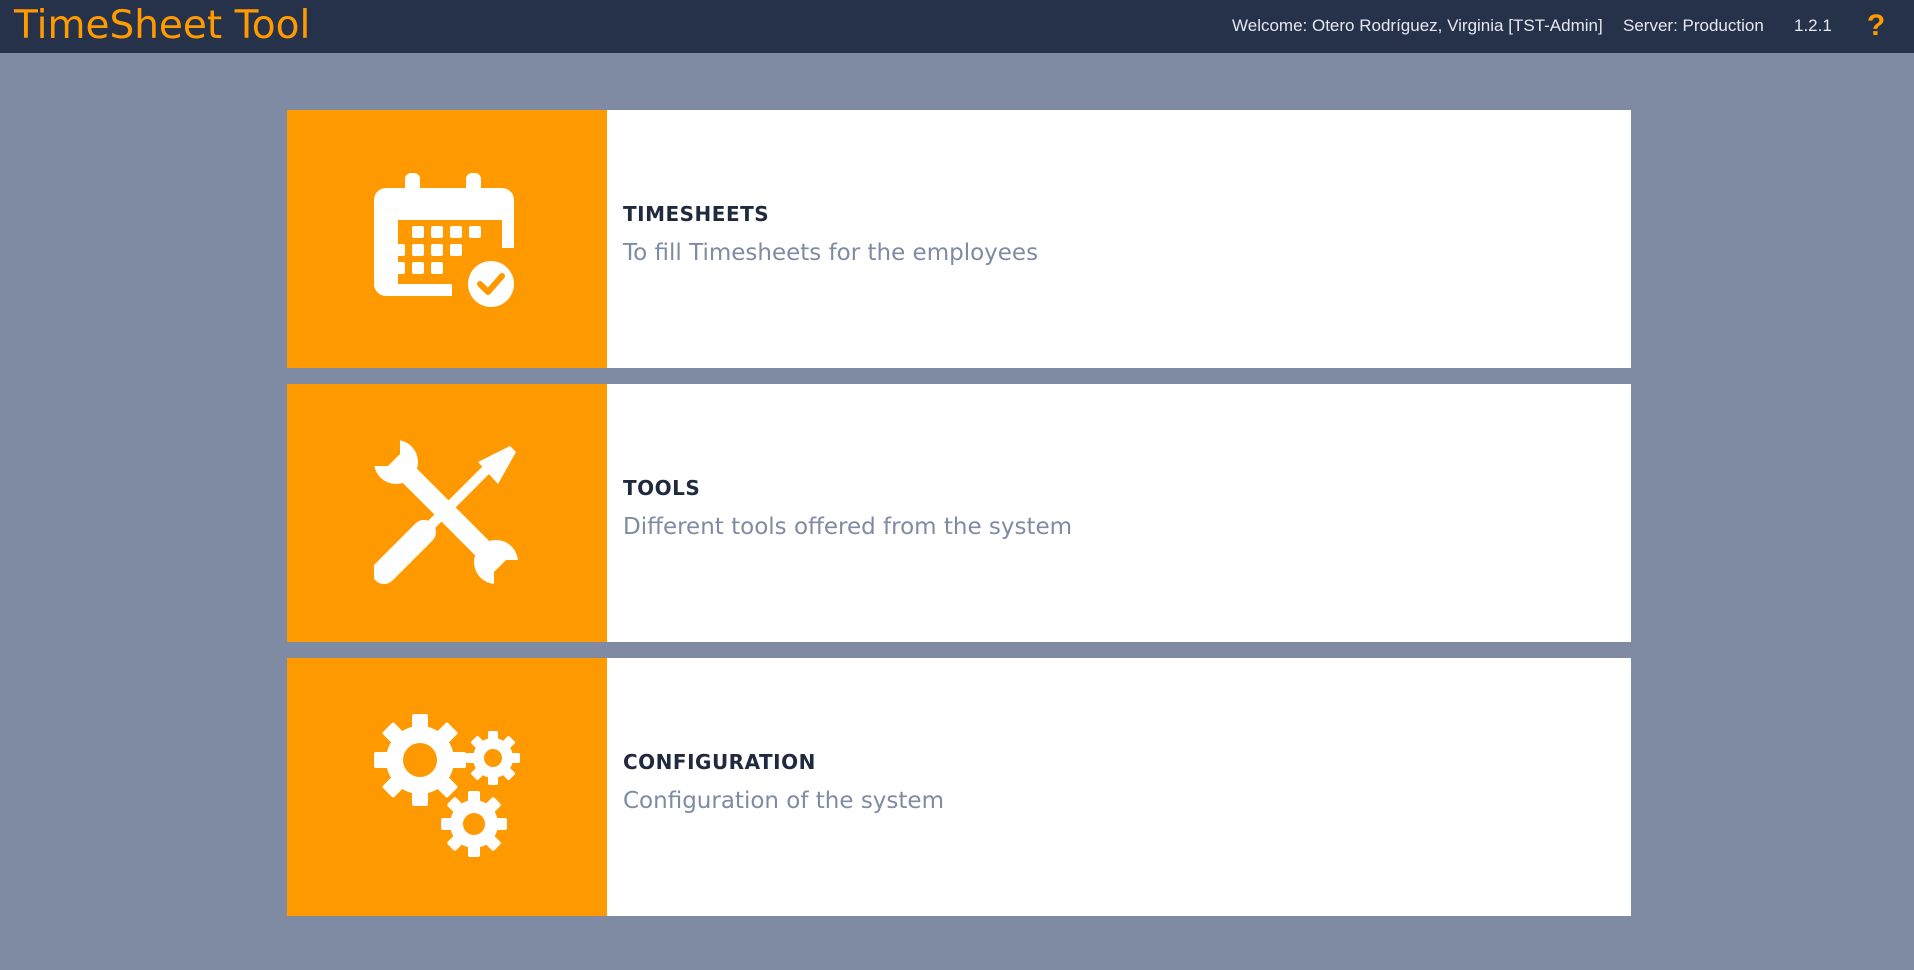 The width and height of the screenshot is (1914, 970). What do you see at coordinates (1693, 25) in the screenshot?
I see `server-label: Server: Production` at bounding box center [1693, 25].